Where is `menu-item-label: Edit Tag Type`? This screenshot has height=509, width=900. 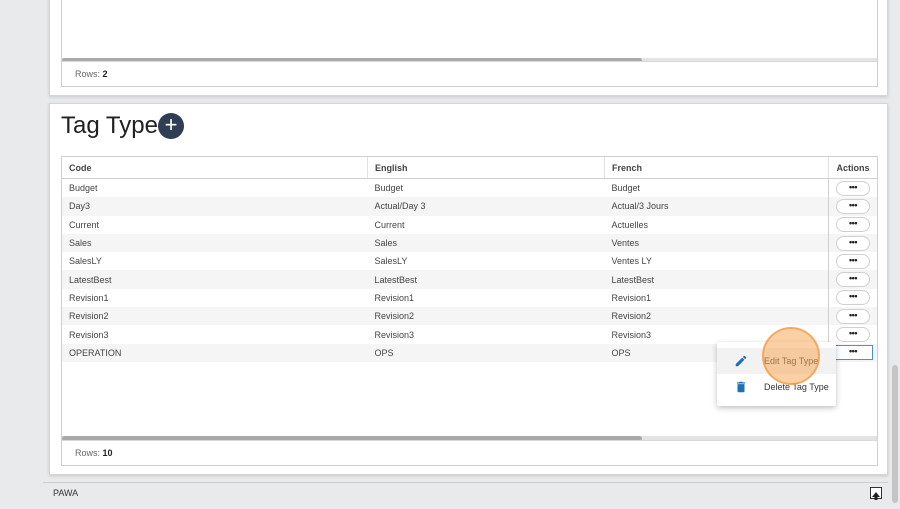
menu-item-label: Edit Tag Type is located at coordinates (791, 361).